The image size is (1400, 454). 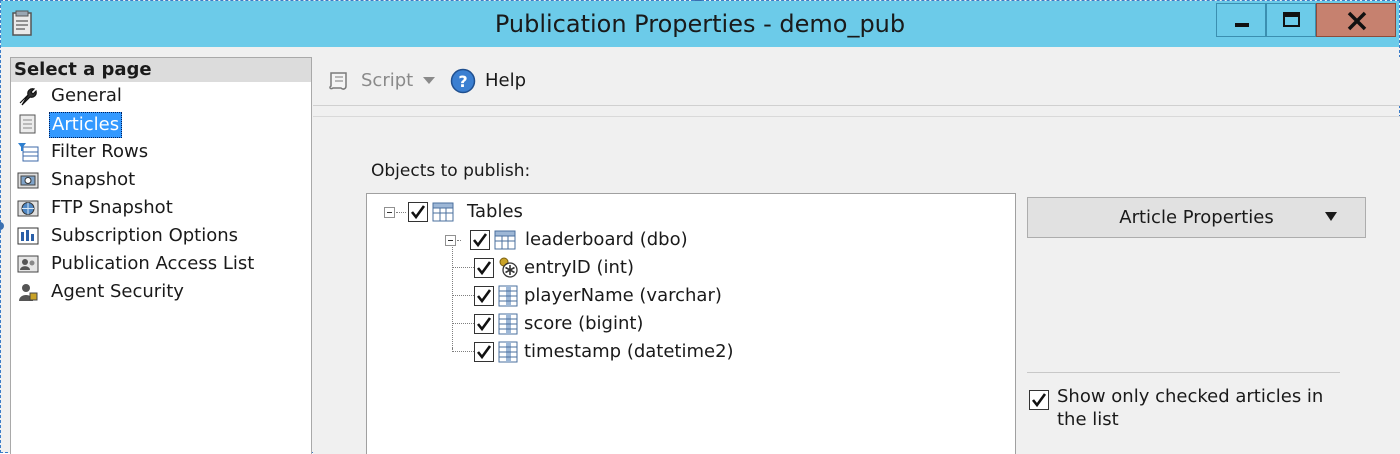 I want to click on sidebar-item-ftp-snapshot: FTP Snapshot, so click(x=161, y=208).